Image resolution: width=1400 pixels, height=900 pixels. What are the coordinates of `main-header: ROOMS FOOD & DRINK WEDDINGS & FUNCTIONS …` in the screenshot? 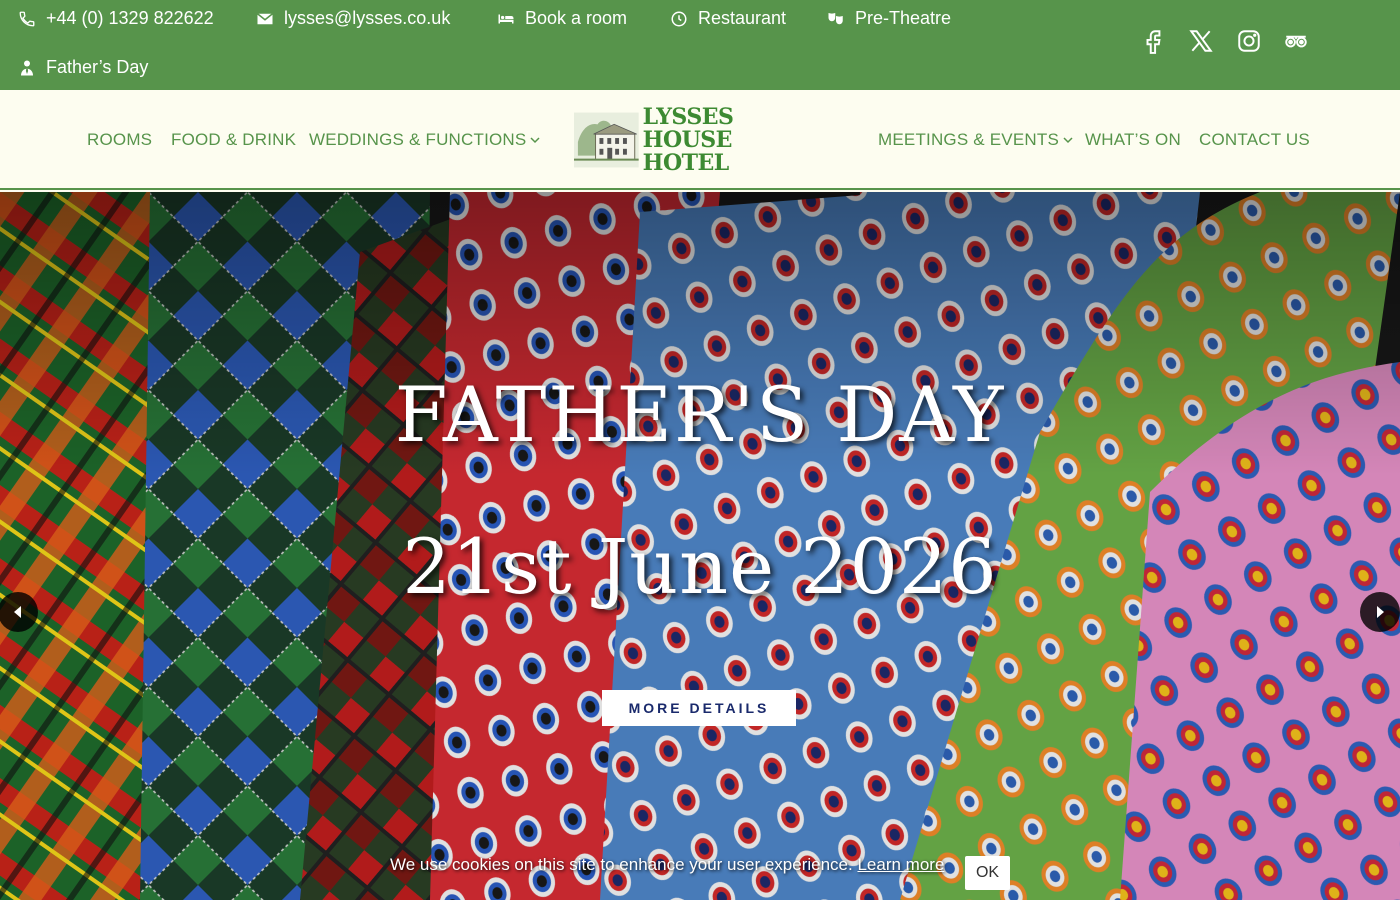 It's located at (700, 140).